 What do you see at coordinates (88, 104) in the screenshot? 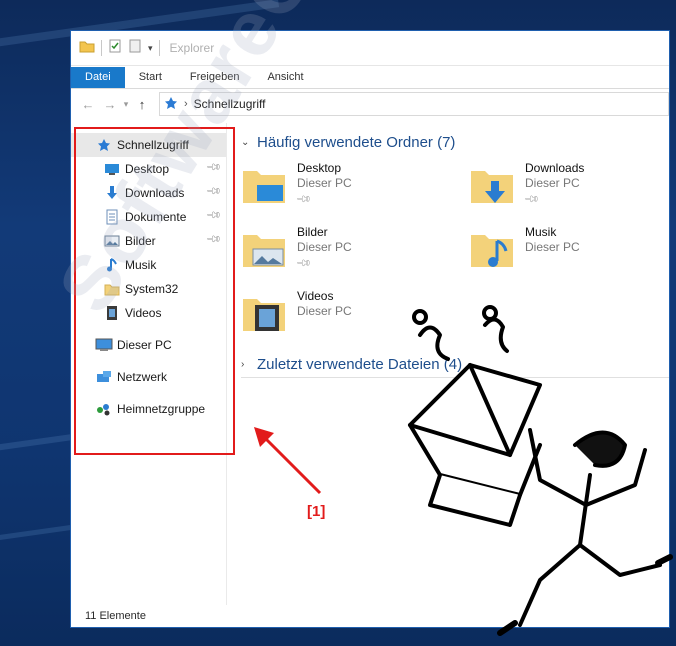
I see `back-arrow-icon: ←` at bounding box center [88, 104].